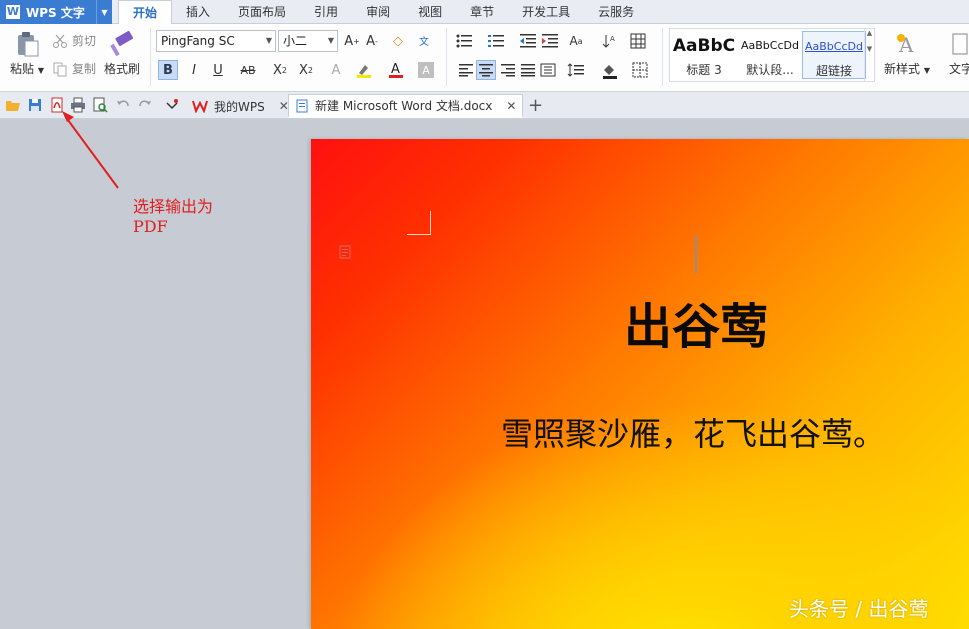 The image size is (969, 629). I want to click on increase-indent-icon, so click(550, 41).